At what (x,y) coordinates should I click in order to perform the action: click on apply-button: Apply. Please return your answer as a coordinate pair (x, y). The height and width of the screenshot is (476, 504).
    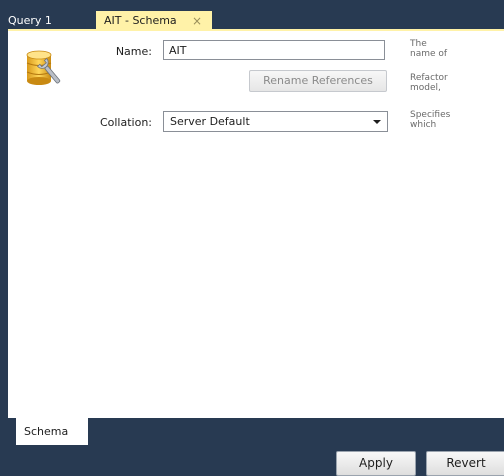
    Looking at the image, I should click on (376, 463).